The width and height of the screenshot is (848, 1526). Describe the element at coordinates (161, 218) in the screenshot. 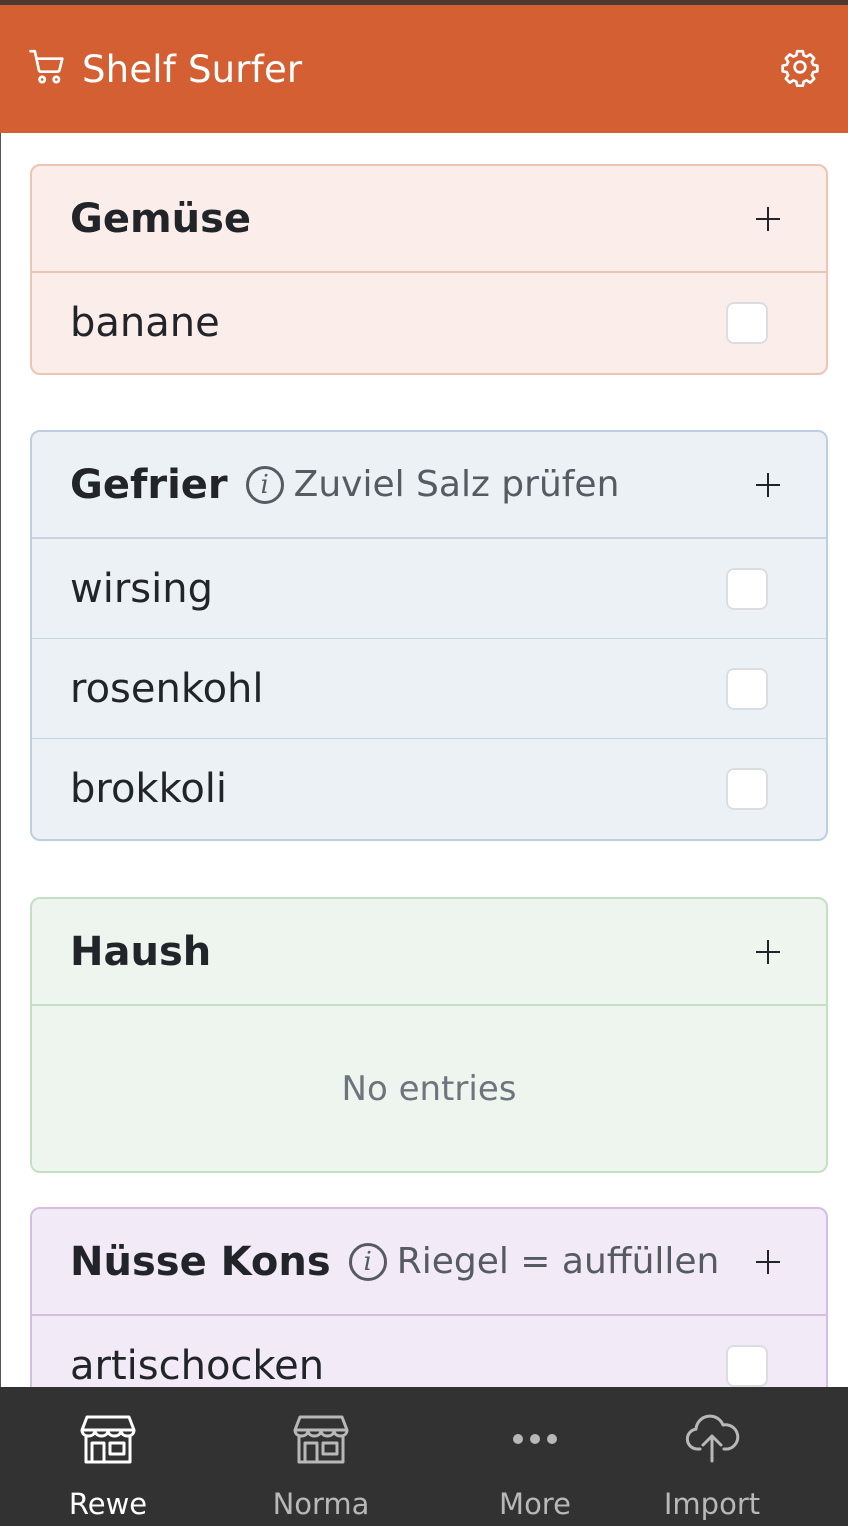

I see `category-title: Gemüse` at that location.